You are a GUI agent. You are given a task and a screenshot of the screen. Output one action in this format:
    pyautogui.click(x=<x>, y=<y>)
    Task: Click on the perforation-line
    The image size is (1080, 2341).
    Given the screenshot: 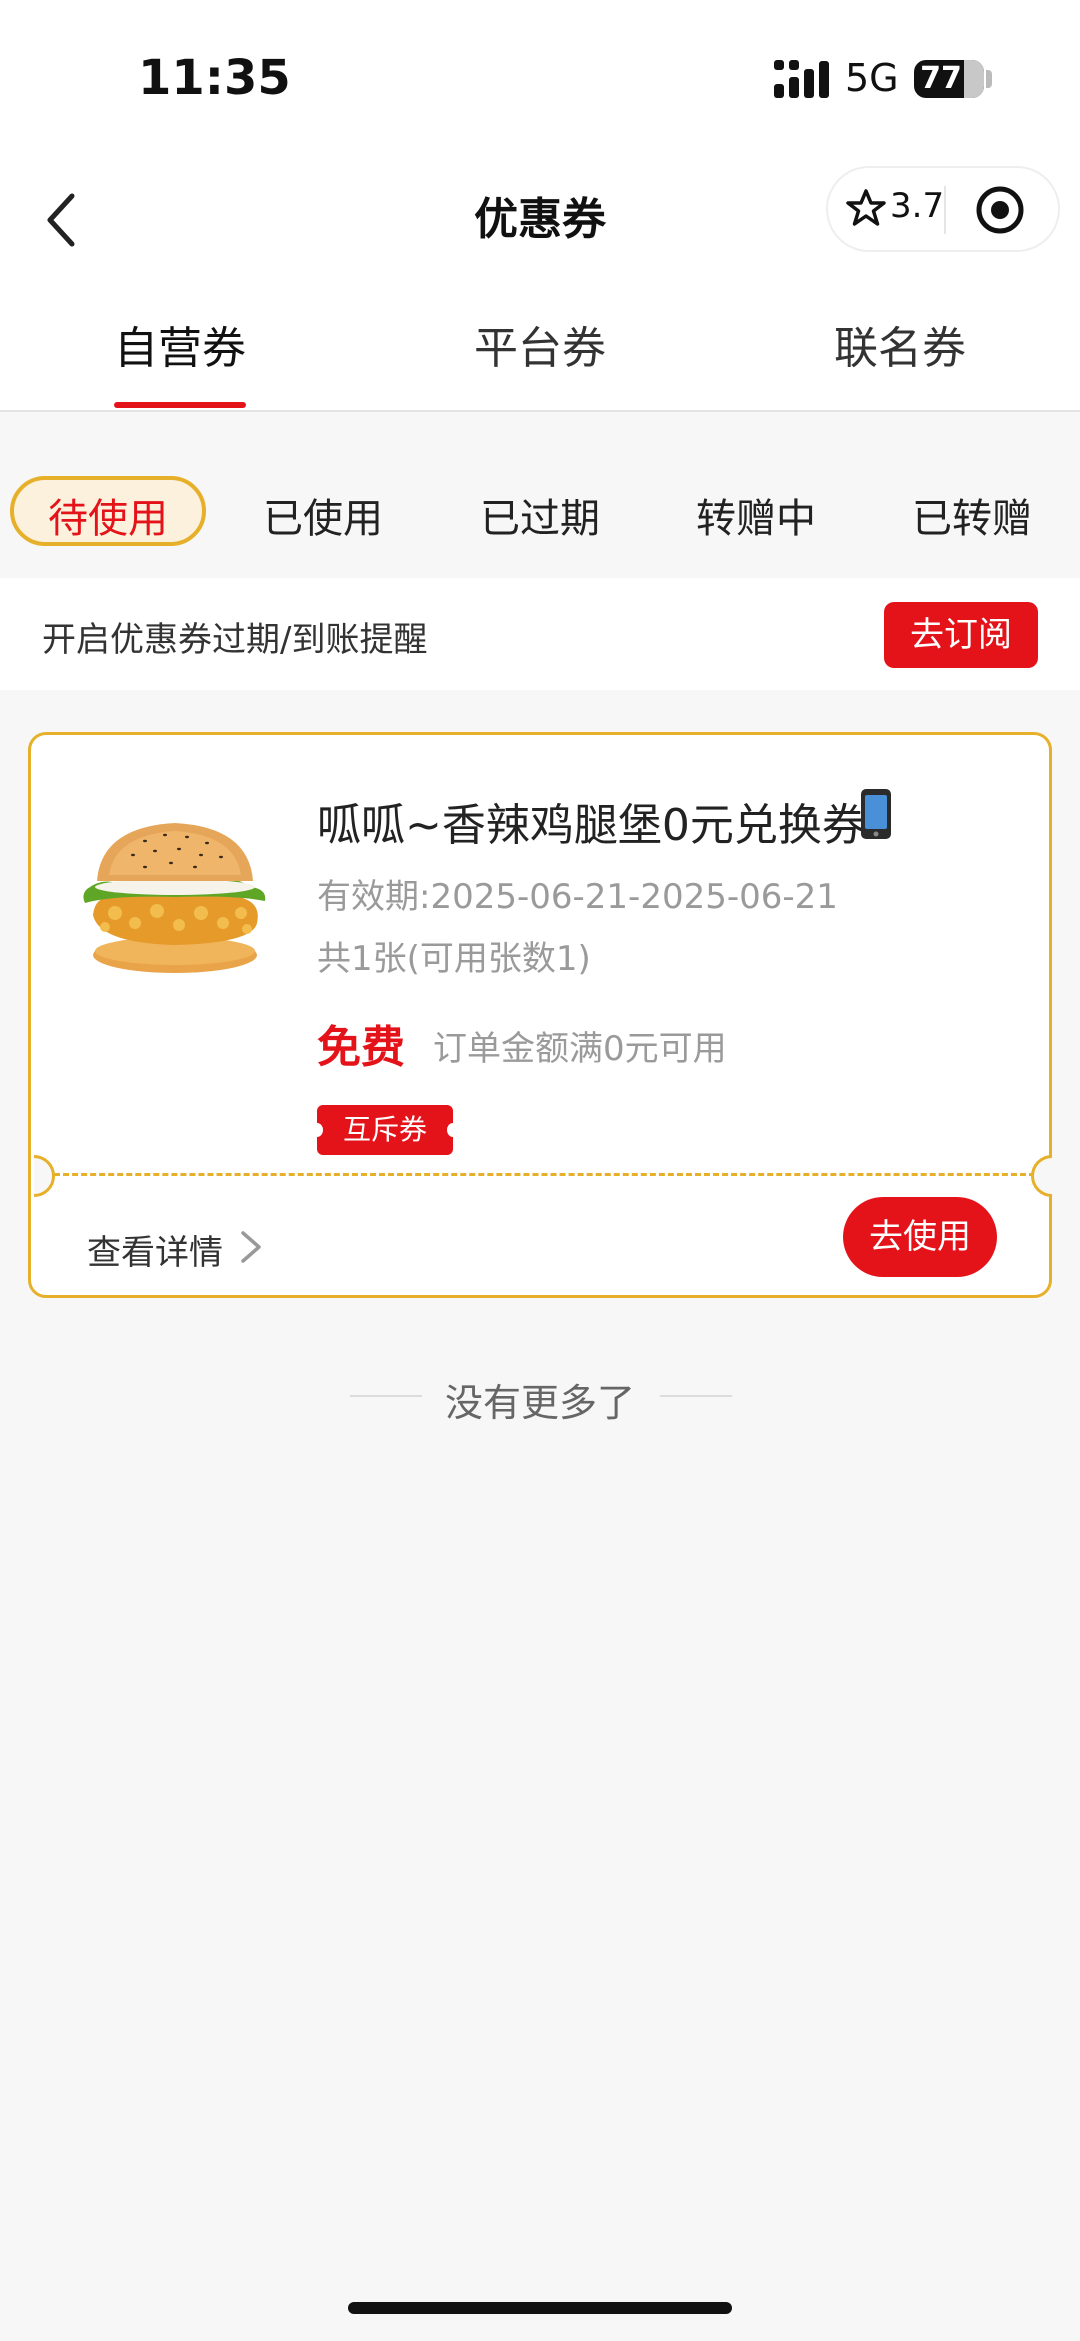 What is the action you would take?
    pyautogui.click(x=540, y=1174)
    